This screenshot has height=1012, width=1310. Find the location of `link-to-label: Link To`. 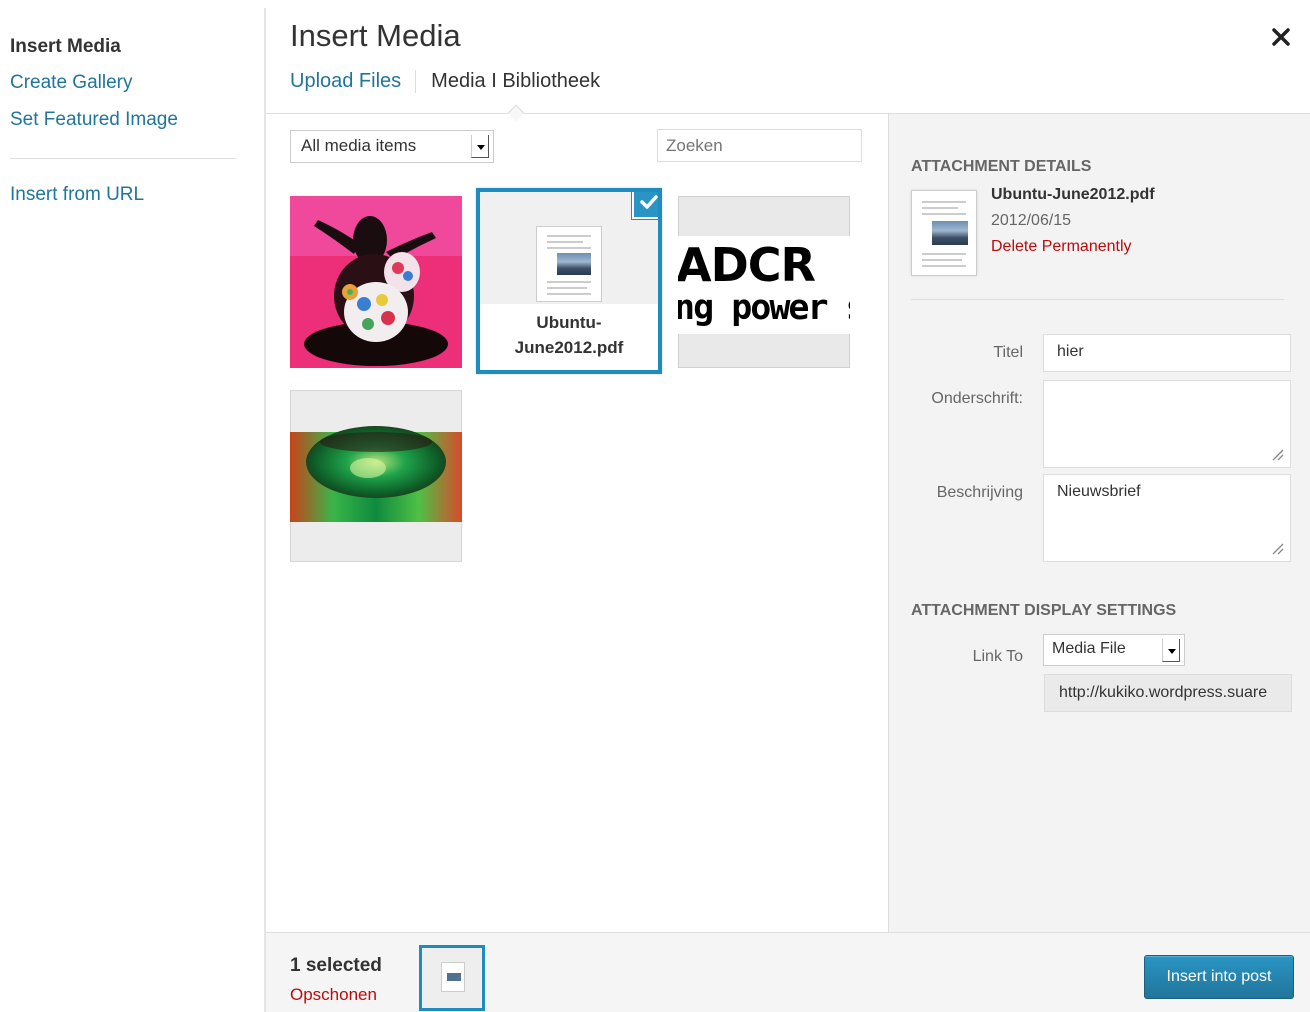

link-to-label: Link To is located at coordinates (997, 656).